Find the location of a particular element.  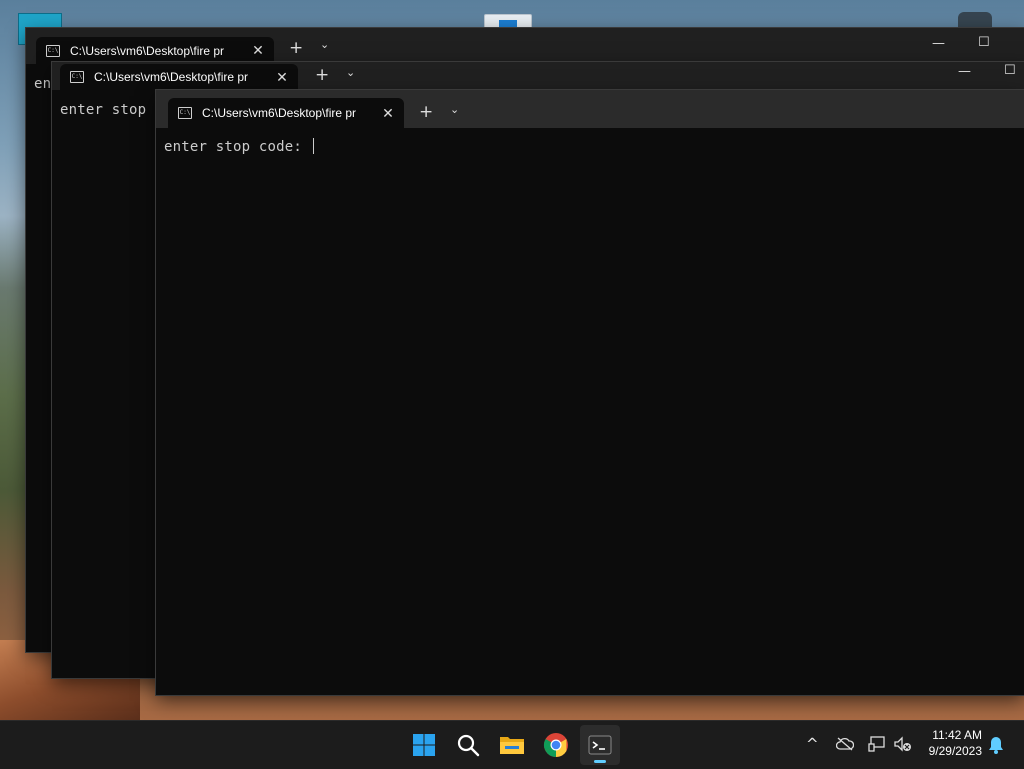

text-caret is located at coordinates (313, 146).